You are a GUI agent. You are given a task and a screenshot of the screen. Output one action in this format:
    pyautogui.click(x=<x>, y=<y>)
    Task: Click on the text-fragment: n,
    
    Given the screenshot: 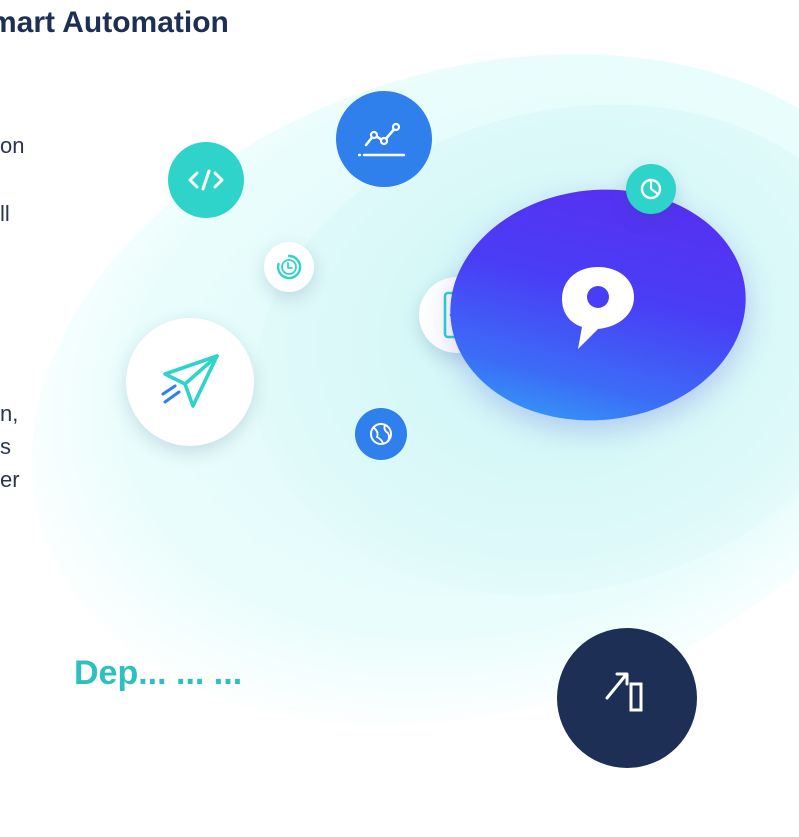 What is the action you would take?
    pyautogui.click(x=9, y=413)
    